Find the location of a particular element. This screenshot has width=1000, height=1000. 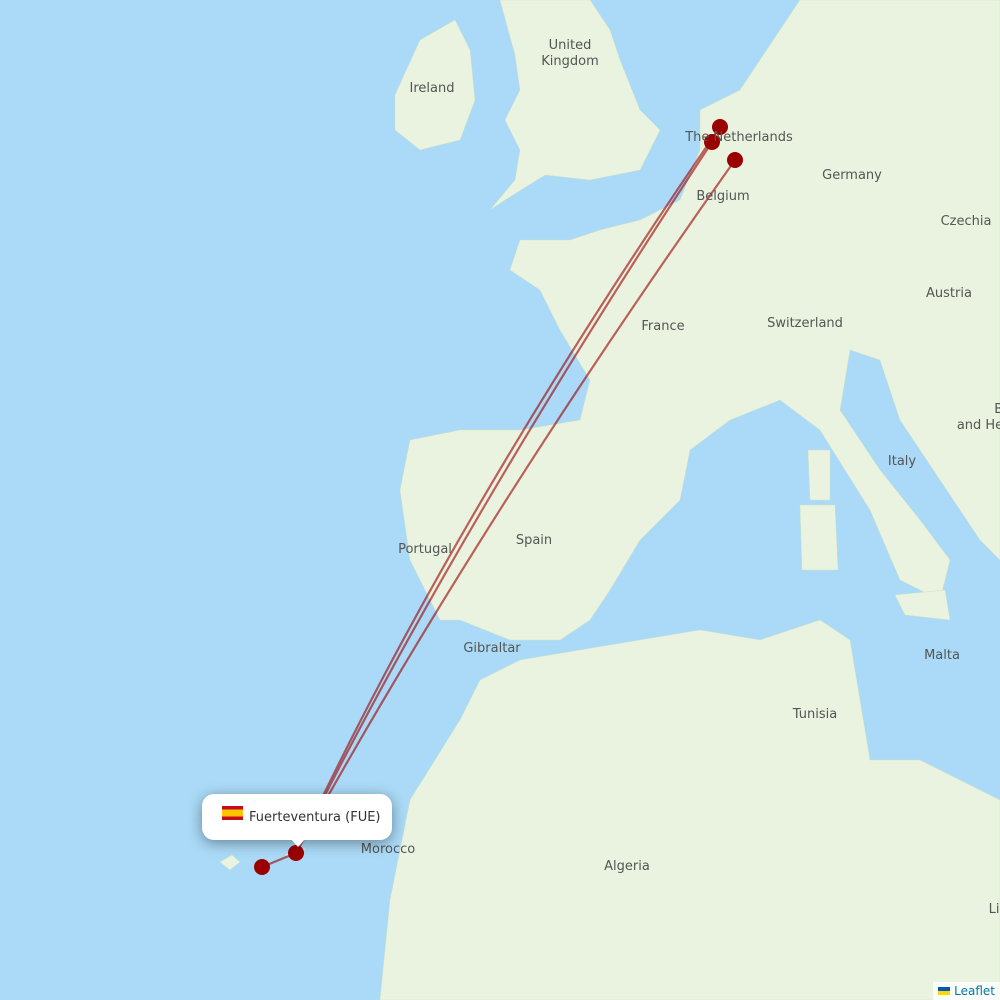

country-label-netherlands: The Netherlands is located at coordinates (739, 137).